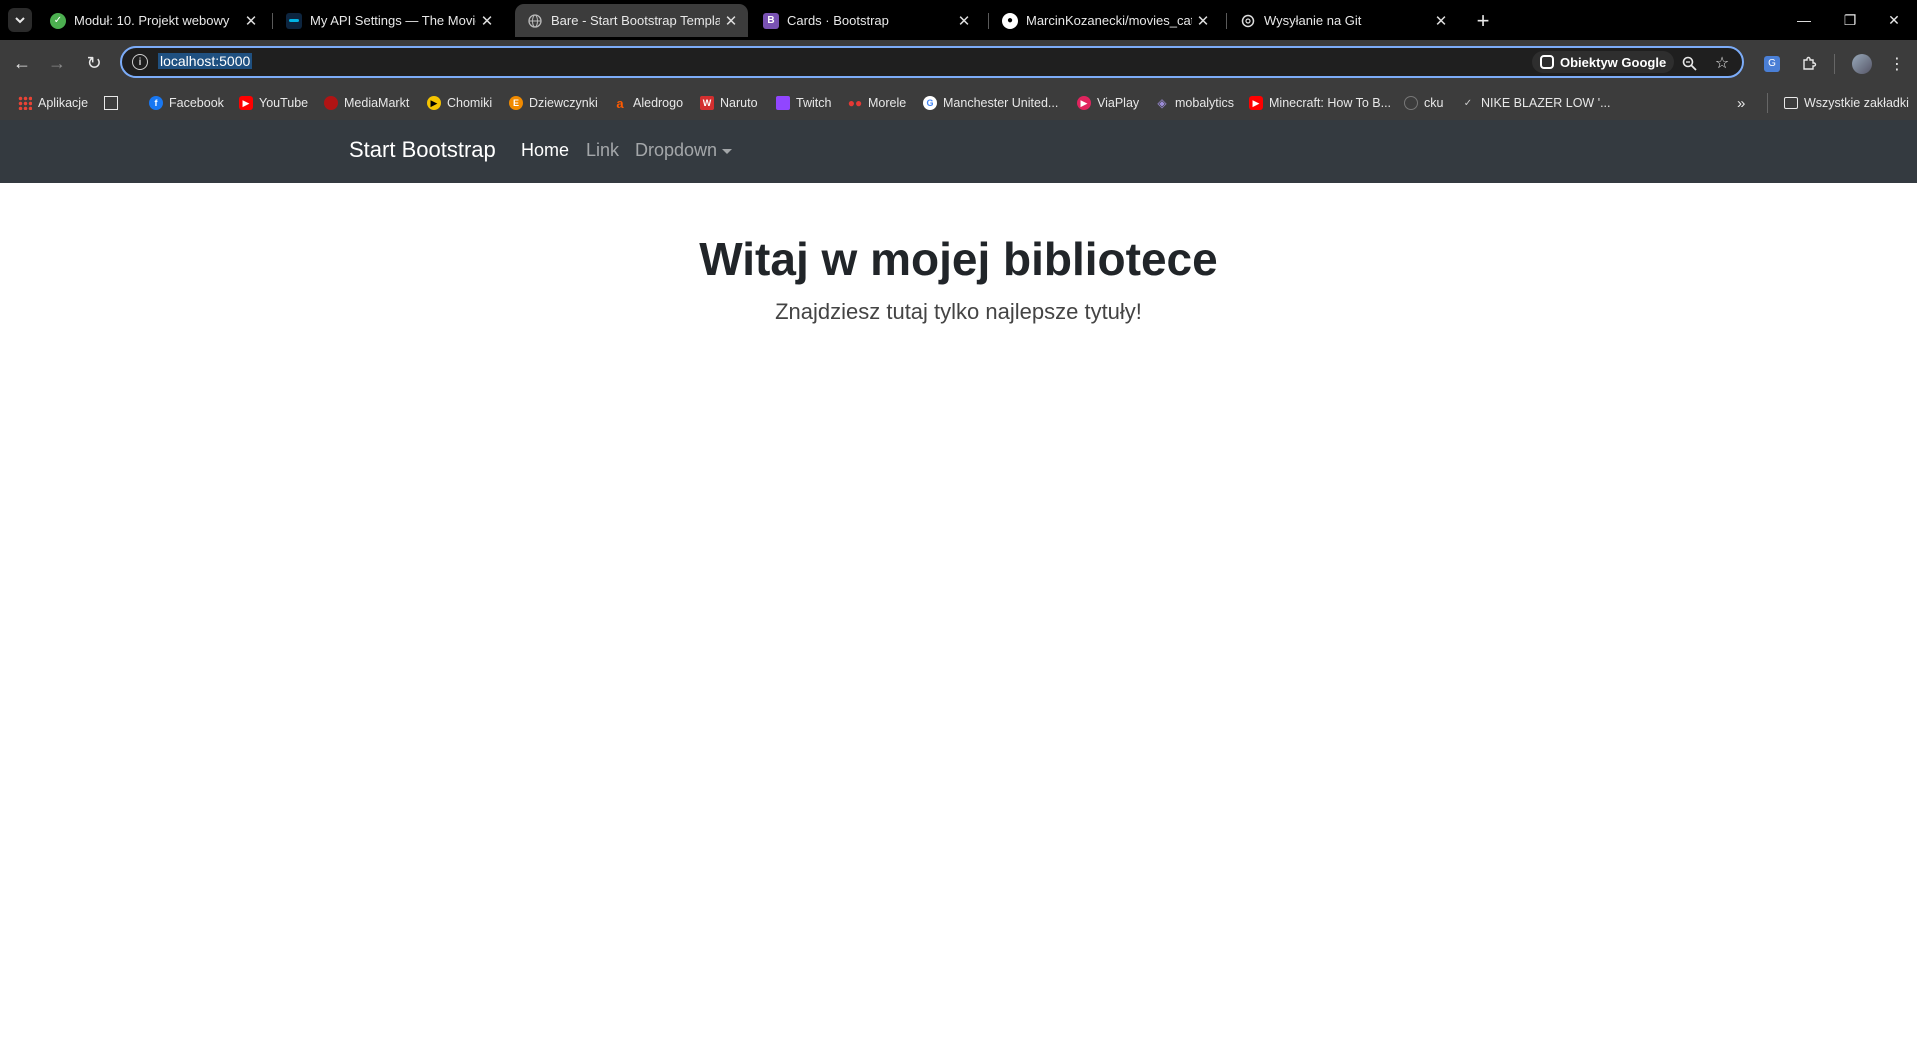 The width and height of the screenshot is (1917, 1039). What do you see at coordinates (153, 20) in the screenshot?
I see `tab-modul: ✓ Moduł: 10. Projekt webowy ✕` at bounding box center [153, 20].